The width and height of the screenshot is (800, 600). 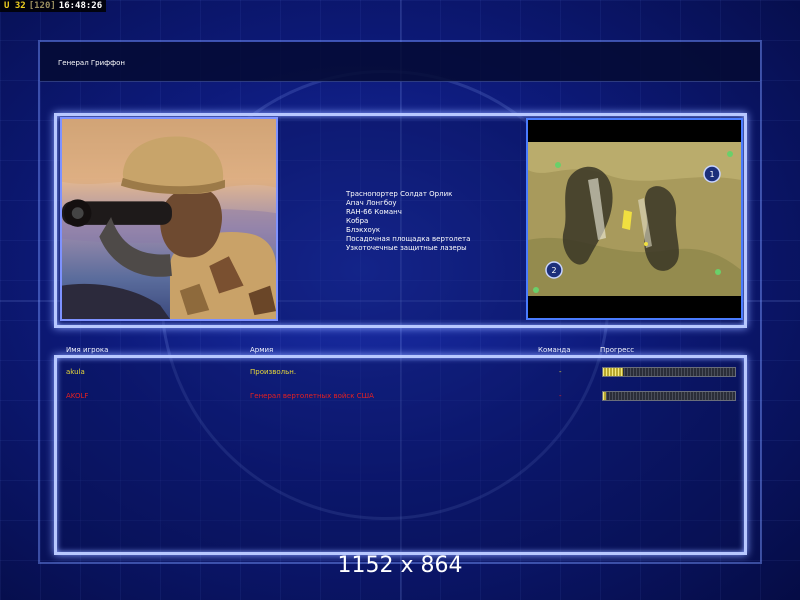 I want to click on hud-count: [120], so click(x=42, y=6).